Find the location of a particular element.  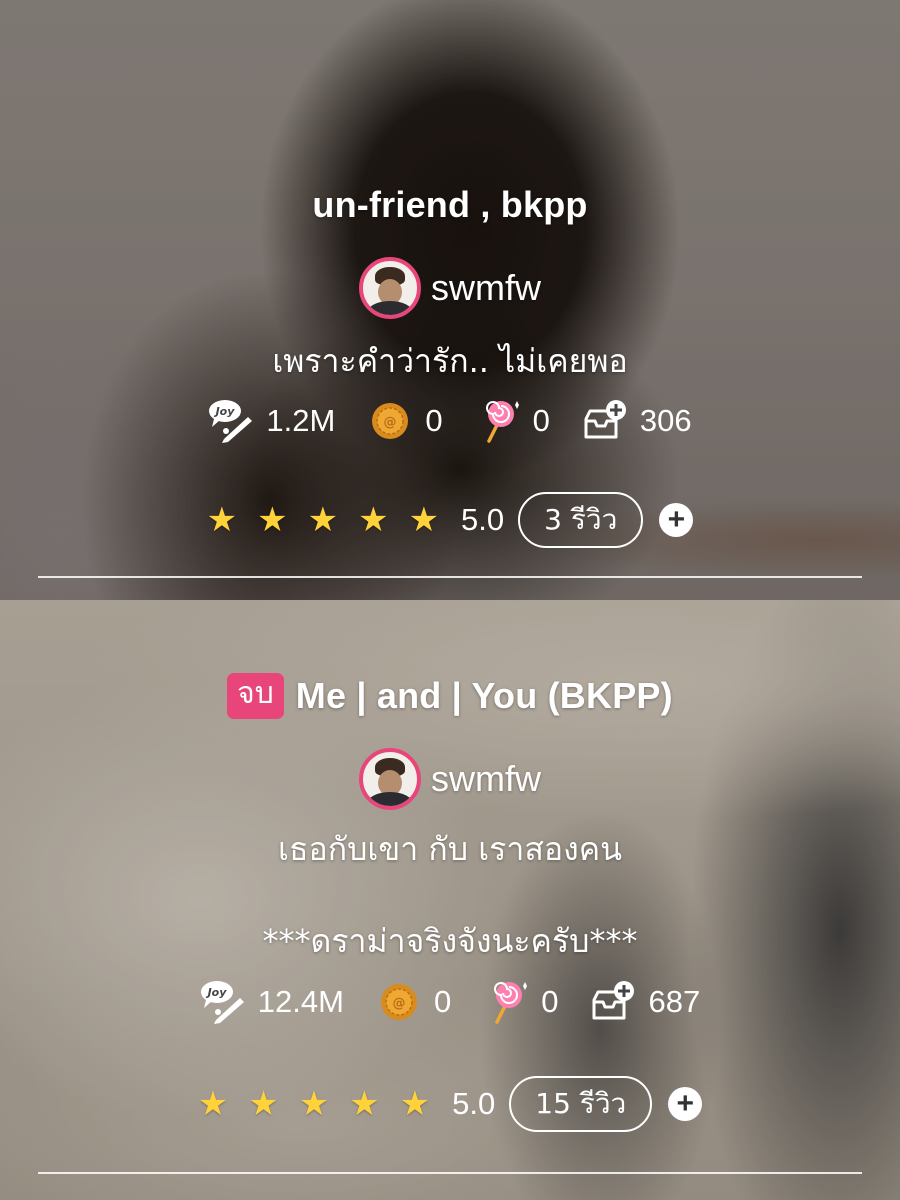

stats-row: Joy 12.4M @ 0 0 687 is located at coordinates (450, 1002).